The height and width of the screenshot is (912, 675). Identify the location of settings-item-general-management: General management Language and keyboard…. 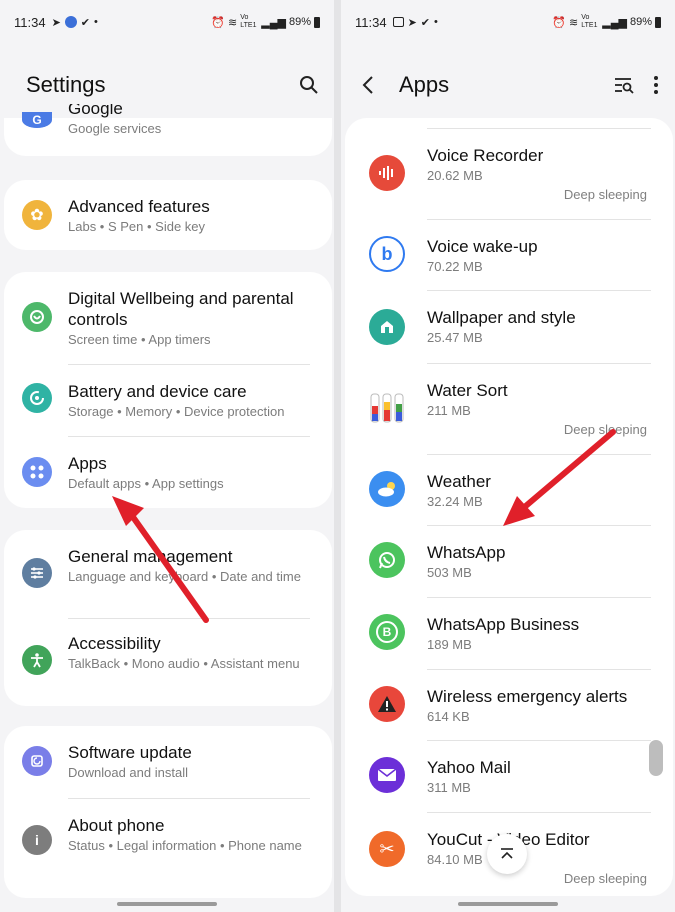
(168, 574).